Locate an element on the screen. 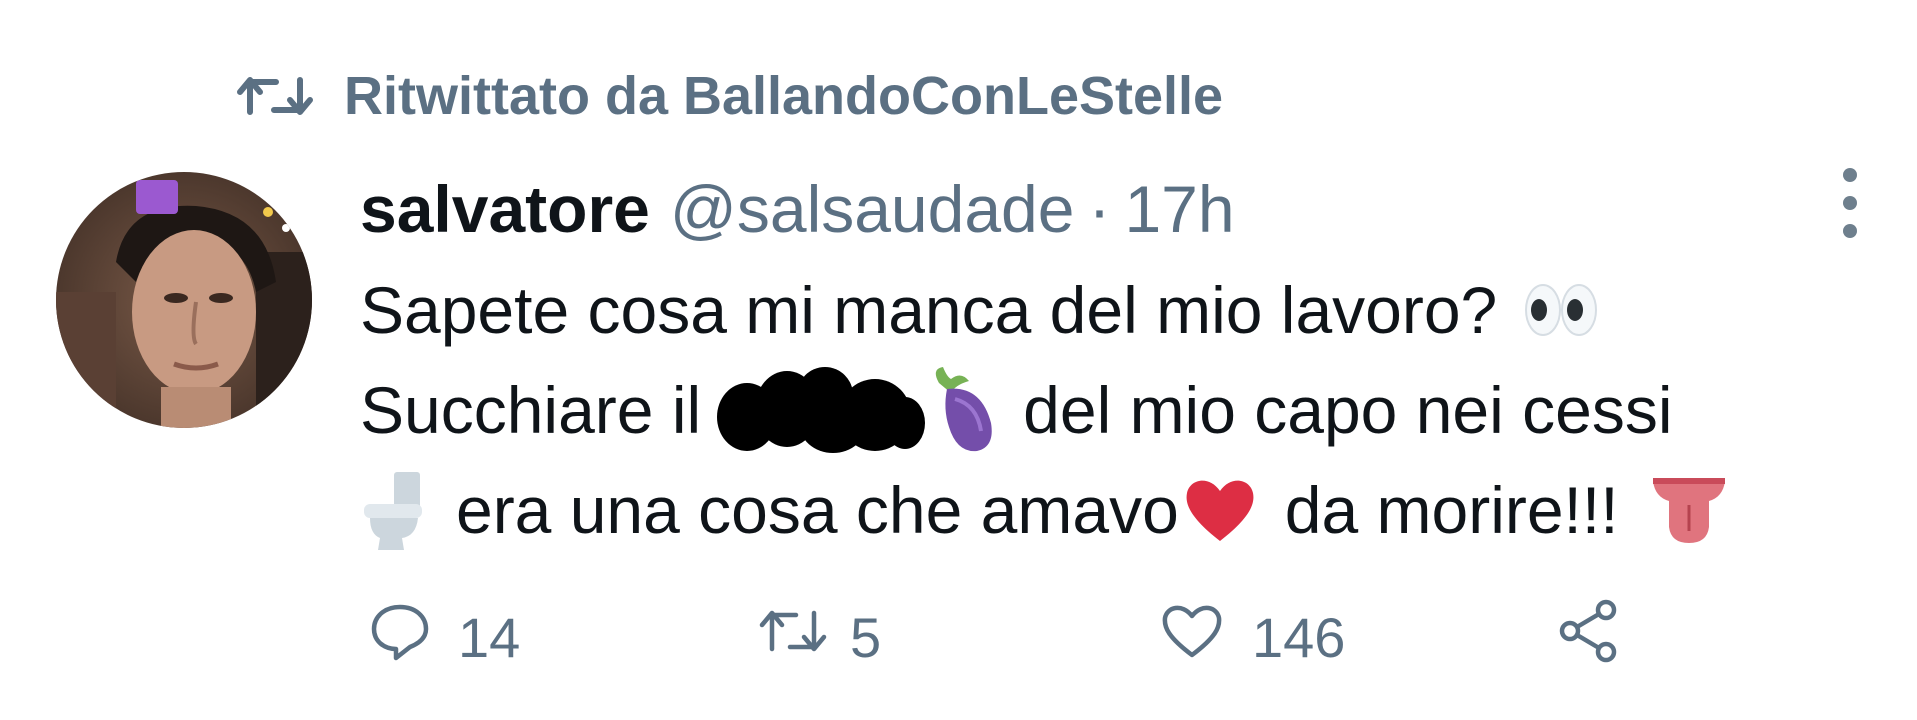 The width and height of the screenshot is (1917, 720). share-icon is located at coordinates (1589, 637).